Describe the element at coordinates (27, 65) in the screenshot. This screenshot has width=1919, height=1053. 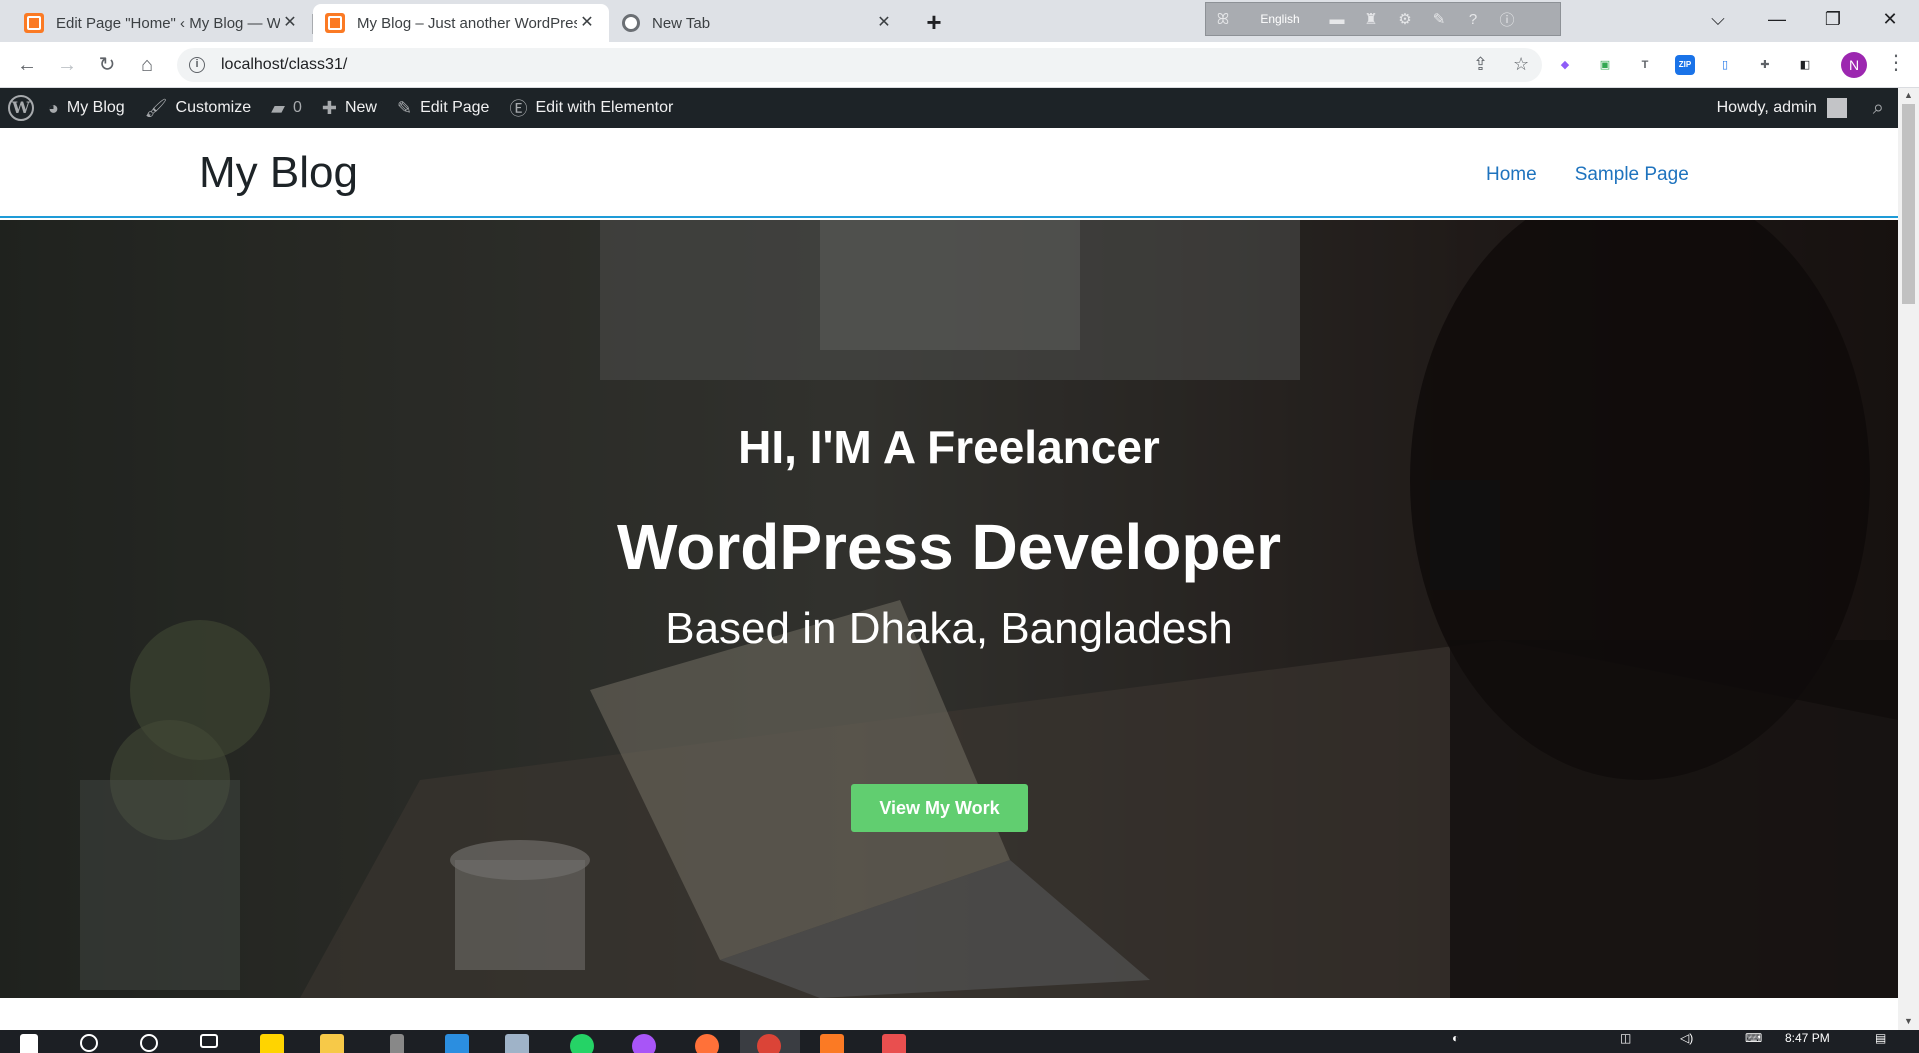
I see `back-button: ←` at that location.